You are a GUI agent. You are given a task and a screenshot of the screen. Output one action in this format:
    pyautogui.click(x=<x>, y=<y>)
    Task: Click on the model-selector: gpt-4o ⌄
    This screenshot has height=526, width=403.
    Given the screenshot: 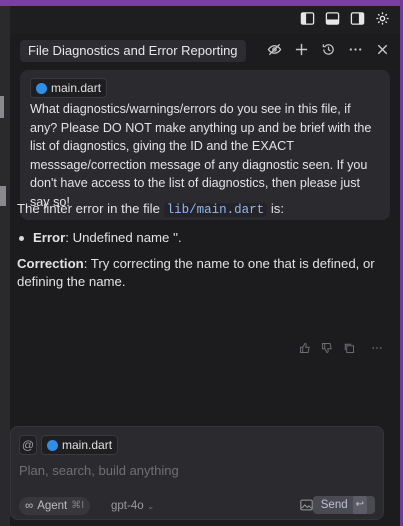 What is the action you would take?
    pyautogui.click(x=132, y=506)
    